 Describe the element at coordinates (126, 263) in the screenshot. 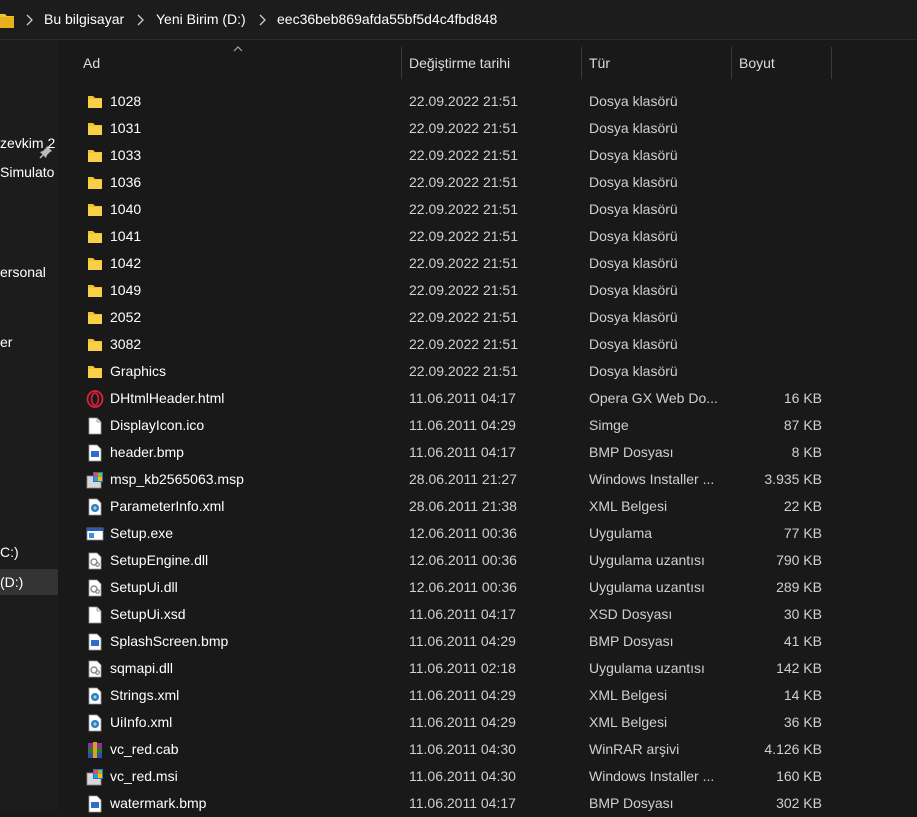

I see `file-name: 1042` at that location.